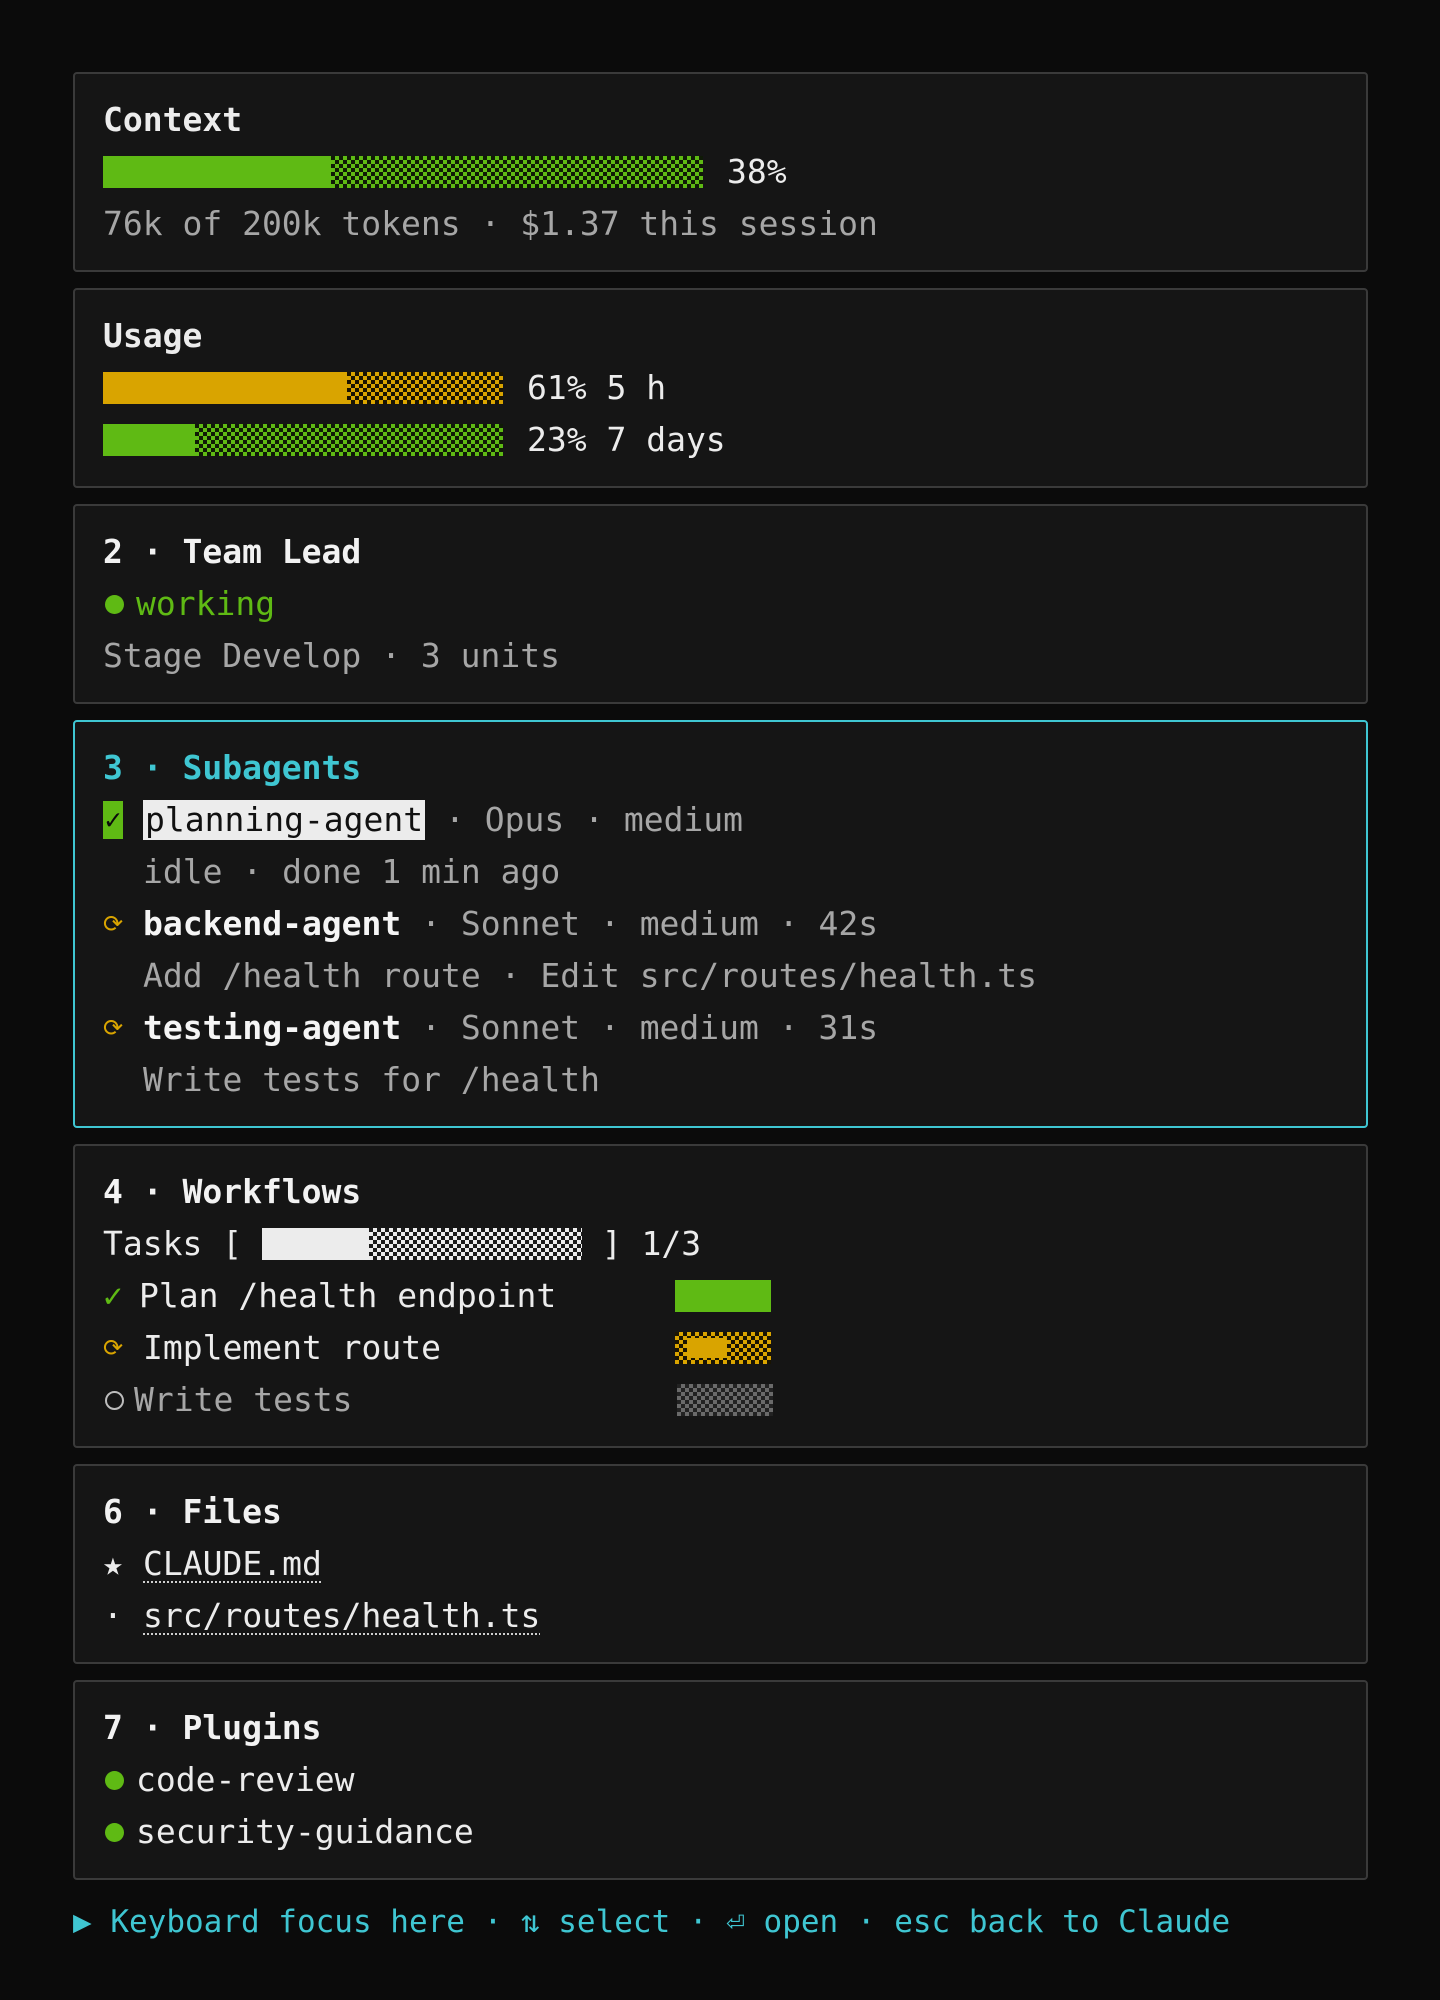  Describe the element at coordinates (331, 655) in the screenshot. I see `team-lead-detail: Stage Develop · 3 units` at that location.